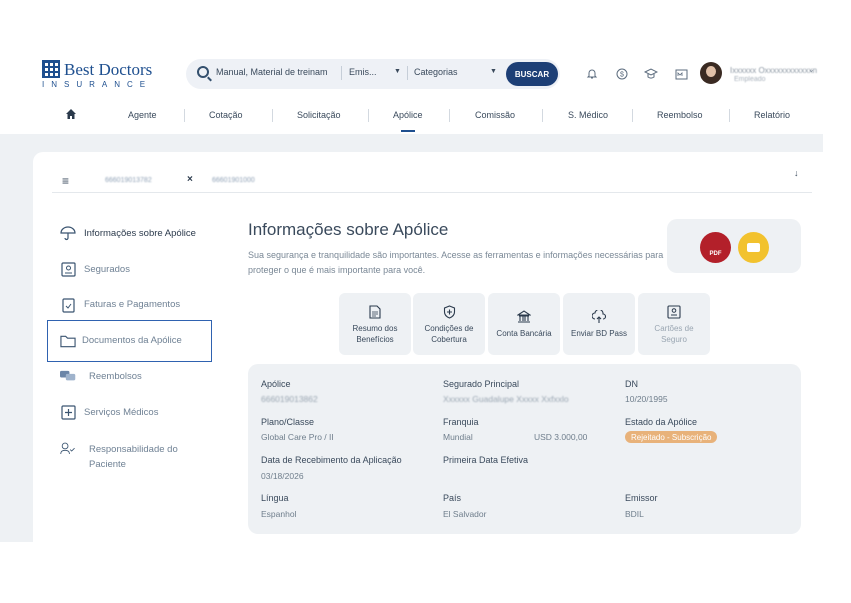  I want to click on action-label: Cartões de Seguro, so click(674, 333).